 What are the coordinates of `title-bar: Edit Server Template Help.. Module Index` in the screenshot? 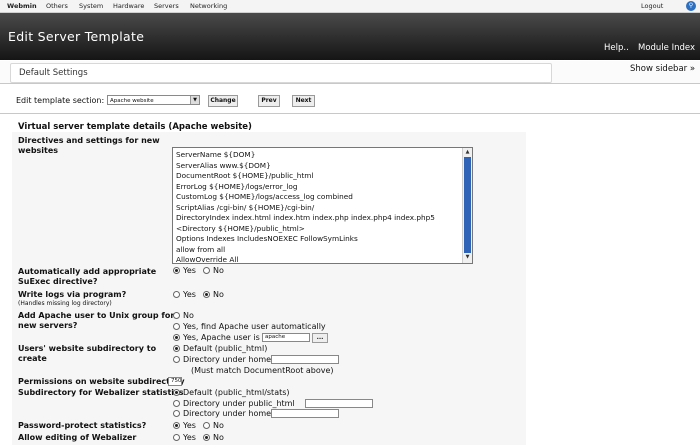 It's located at (350, 36).